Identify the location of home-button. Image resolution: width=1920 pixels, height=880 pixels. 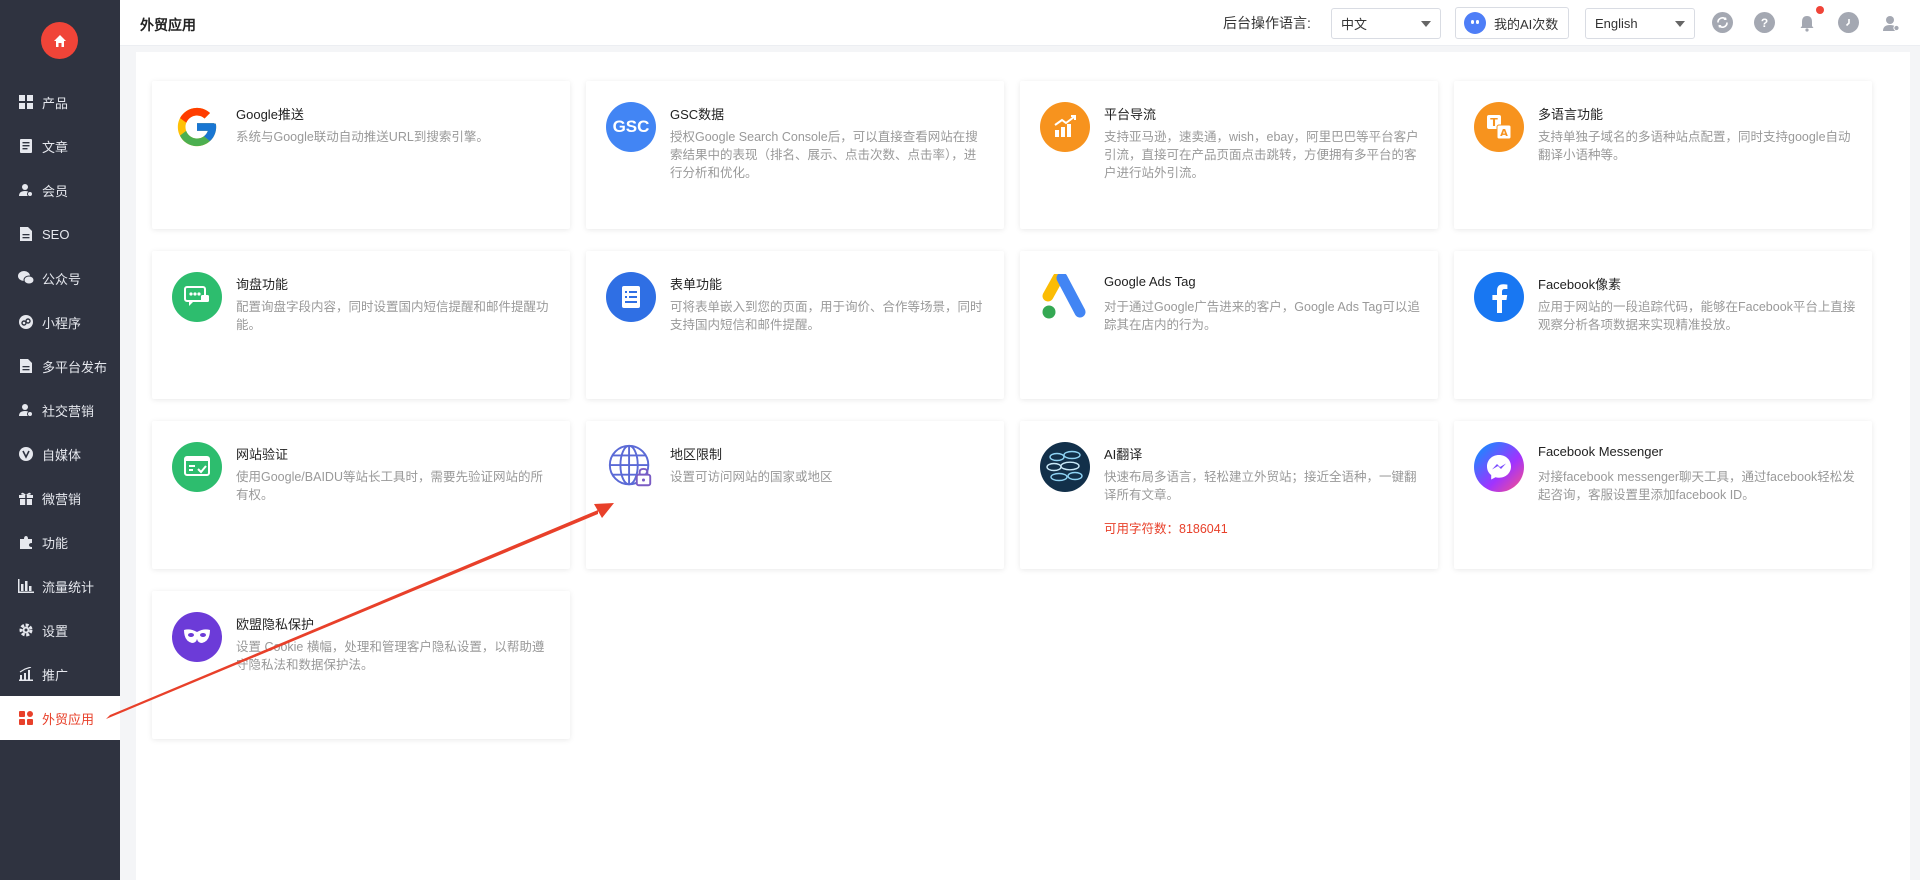
(59, 40).